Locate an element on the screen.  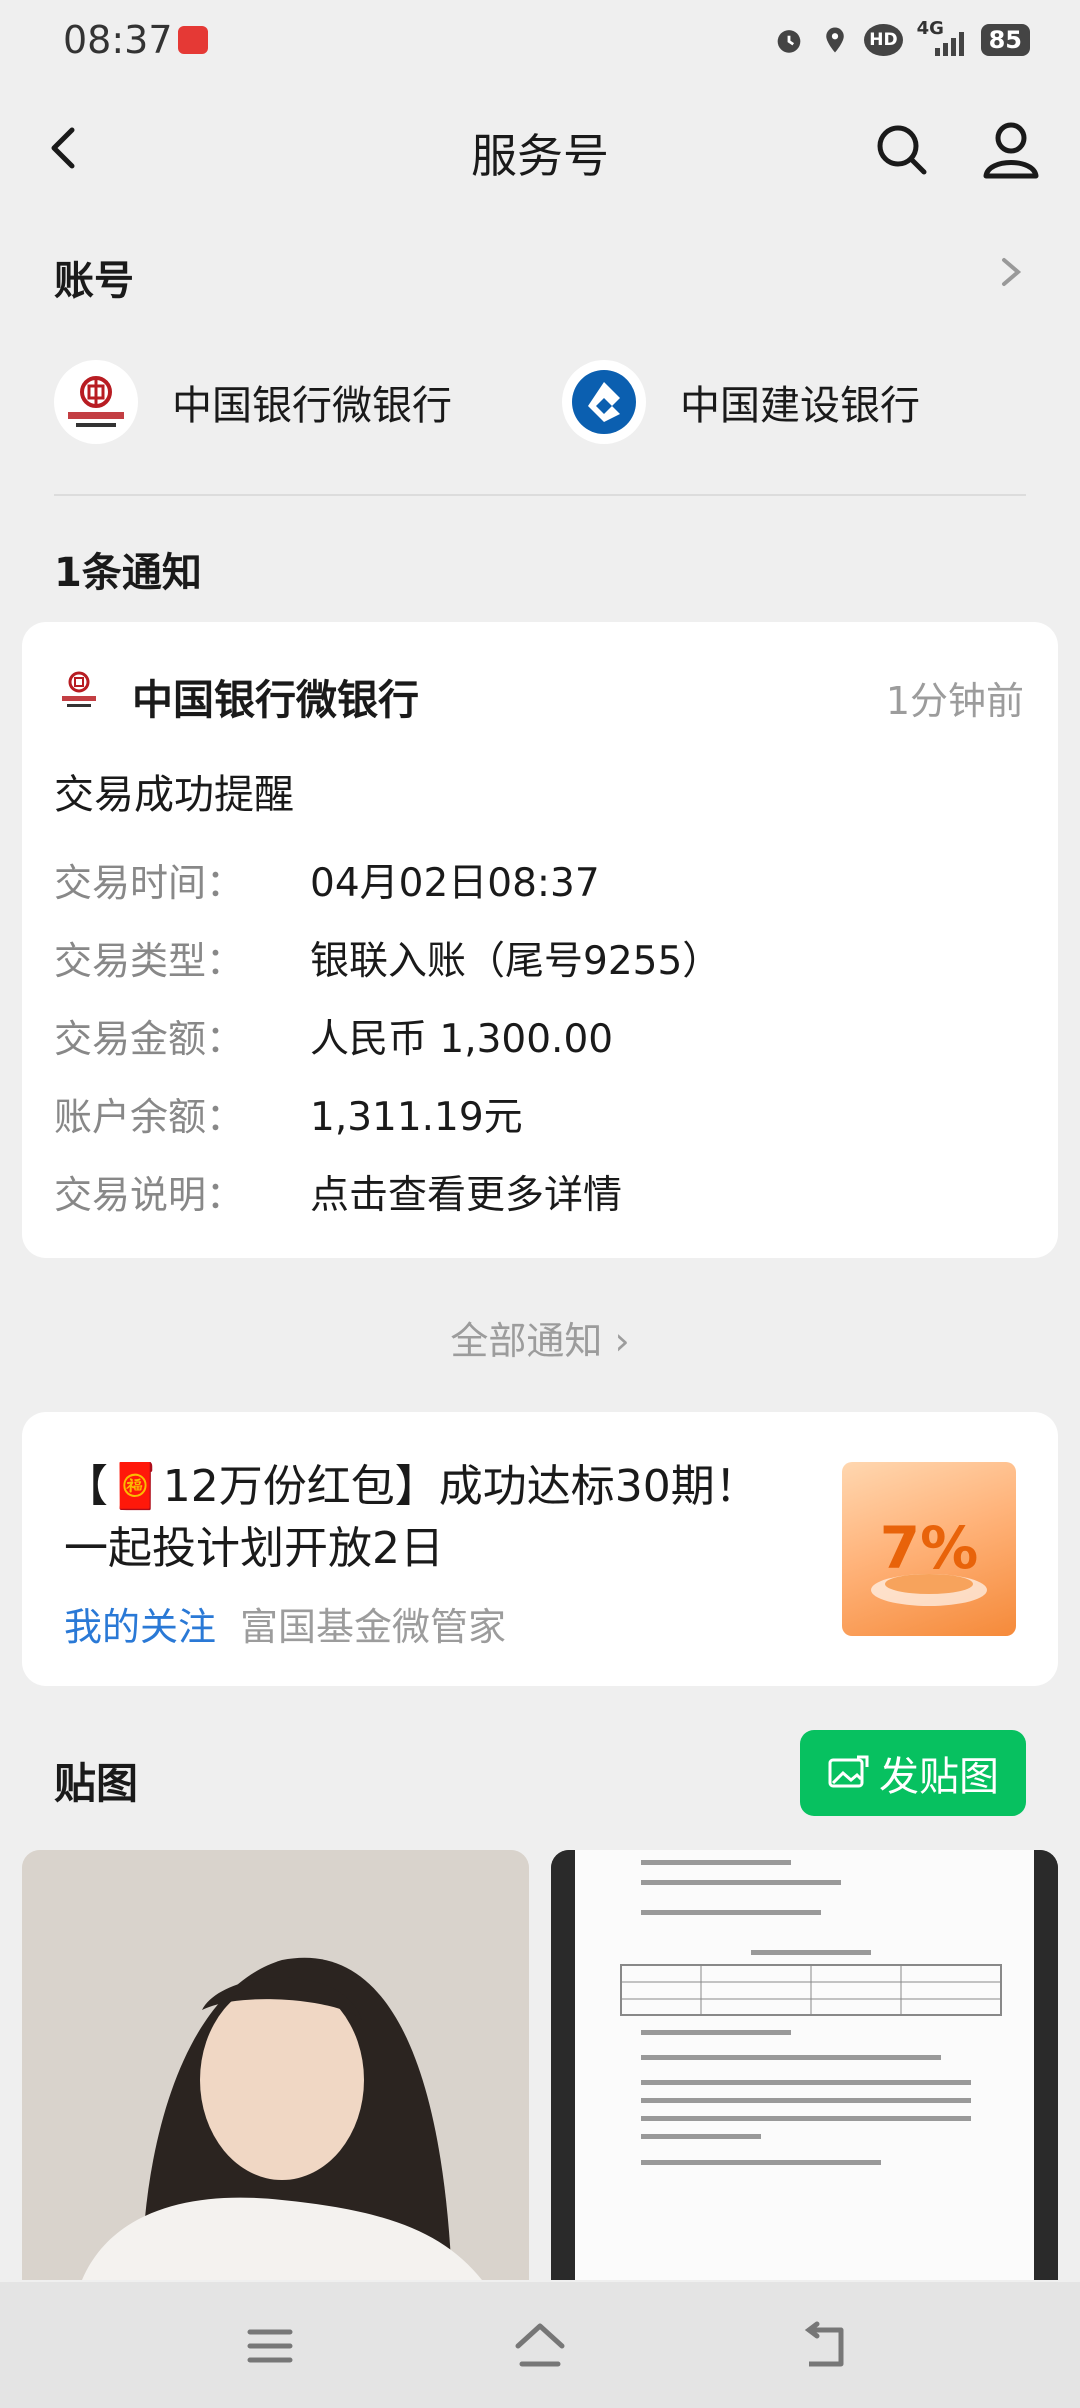
detail-value: 04月02日08:37 is located at coordinates (455, 883).